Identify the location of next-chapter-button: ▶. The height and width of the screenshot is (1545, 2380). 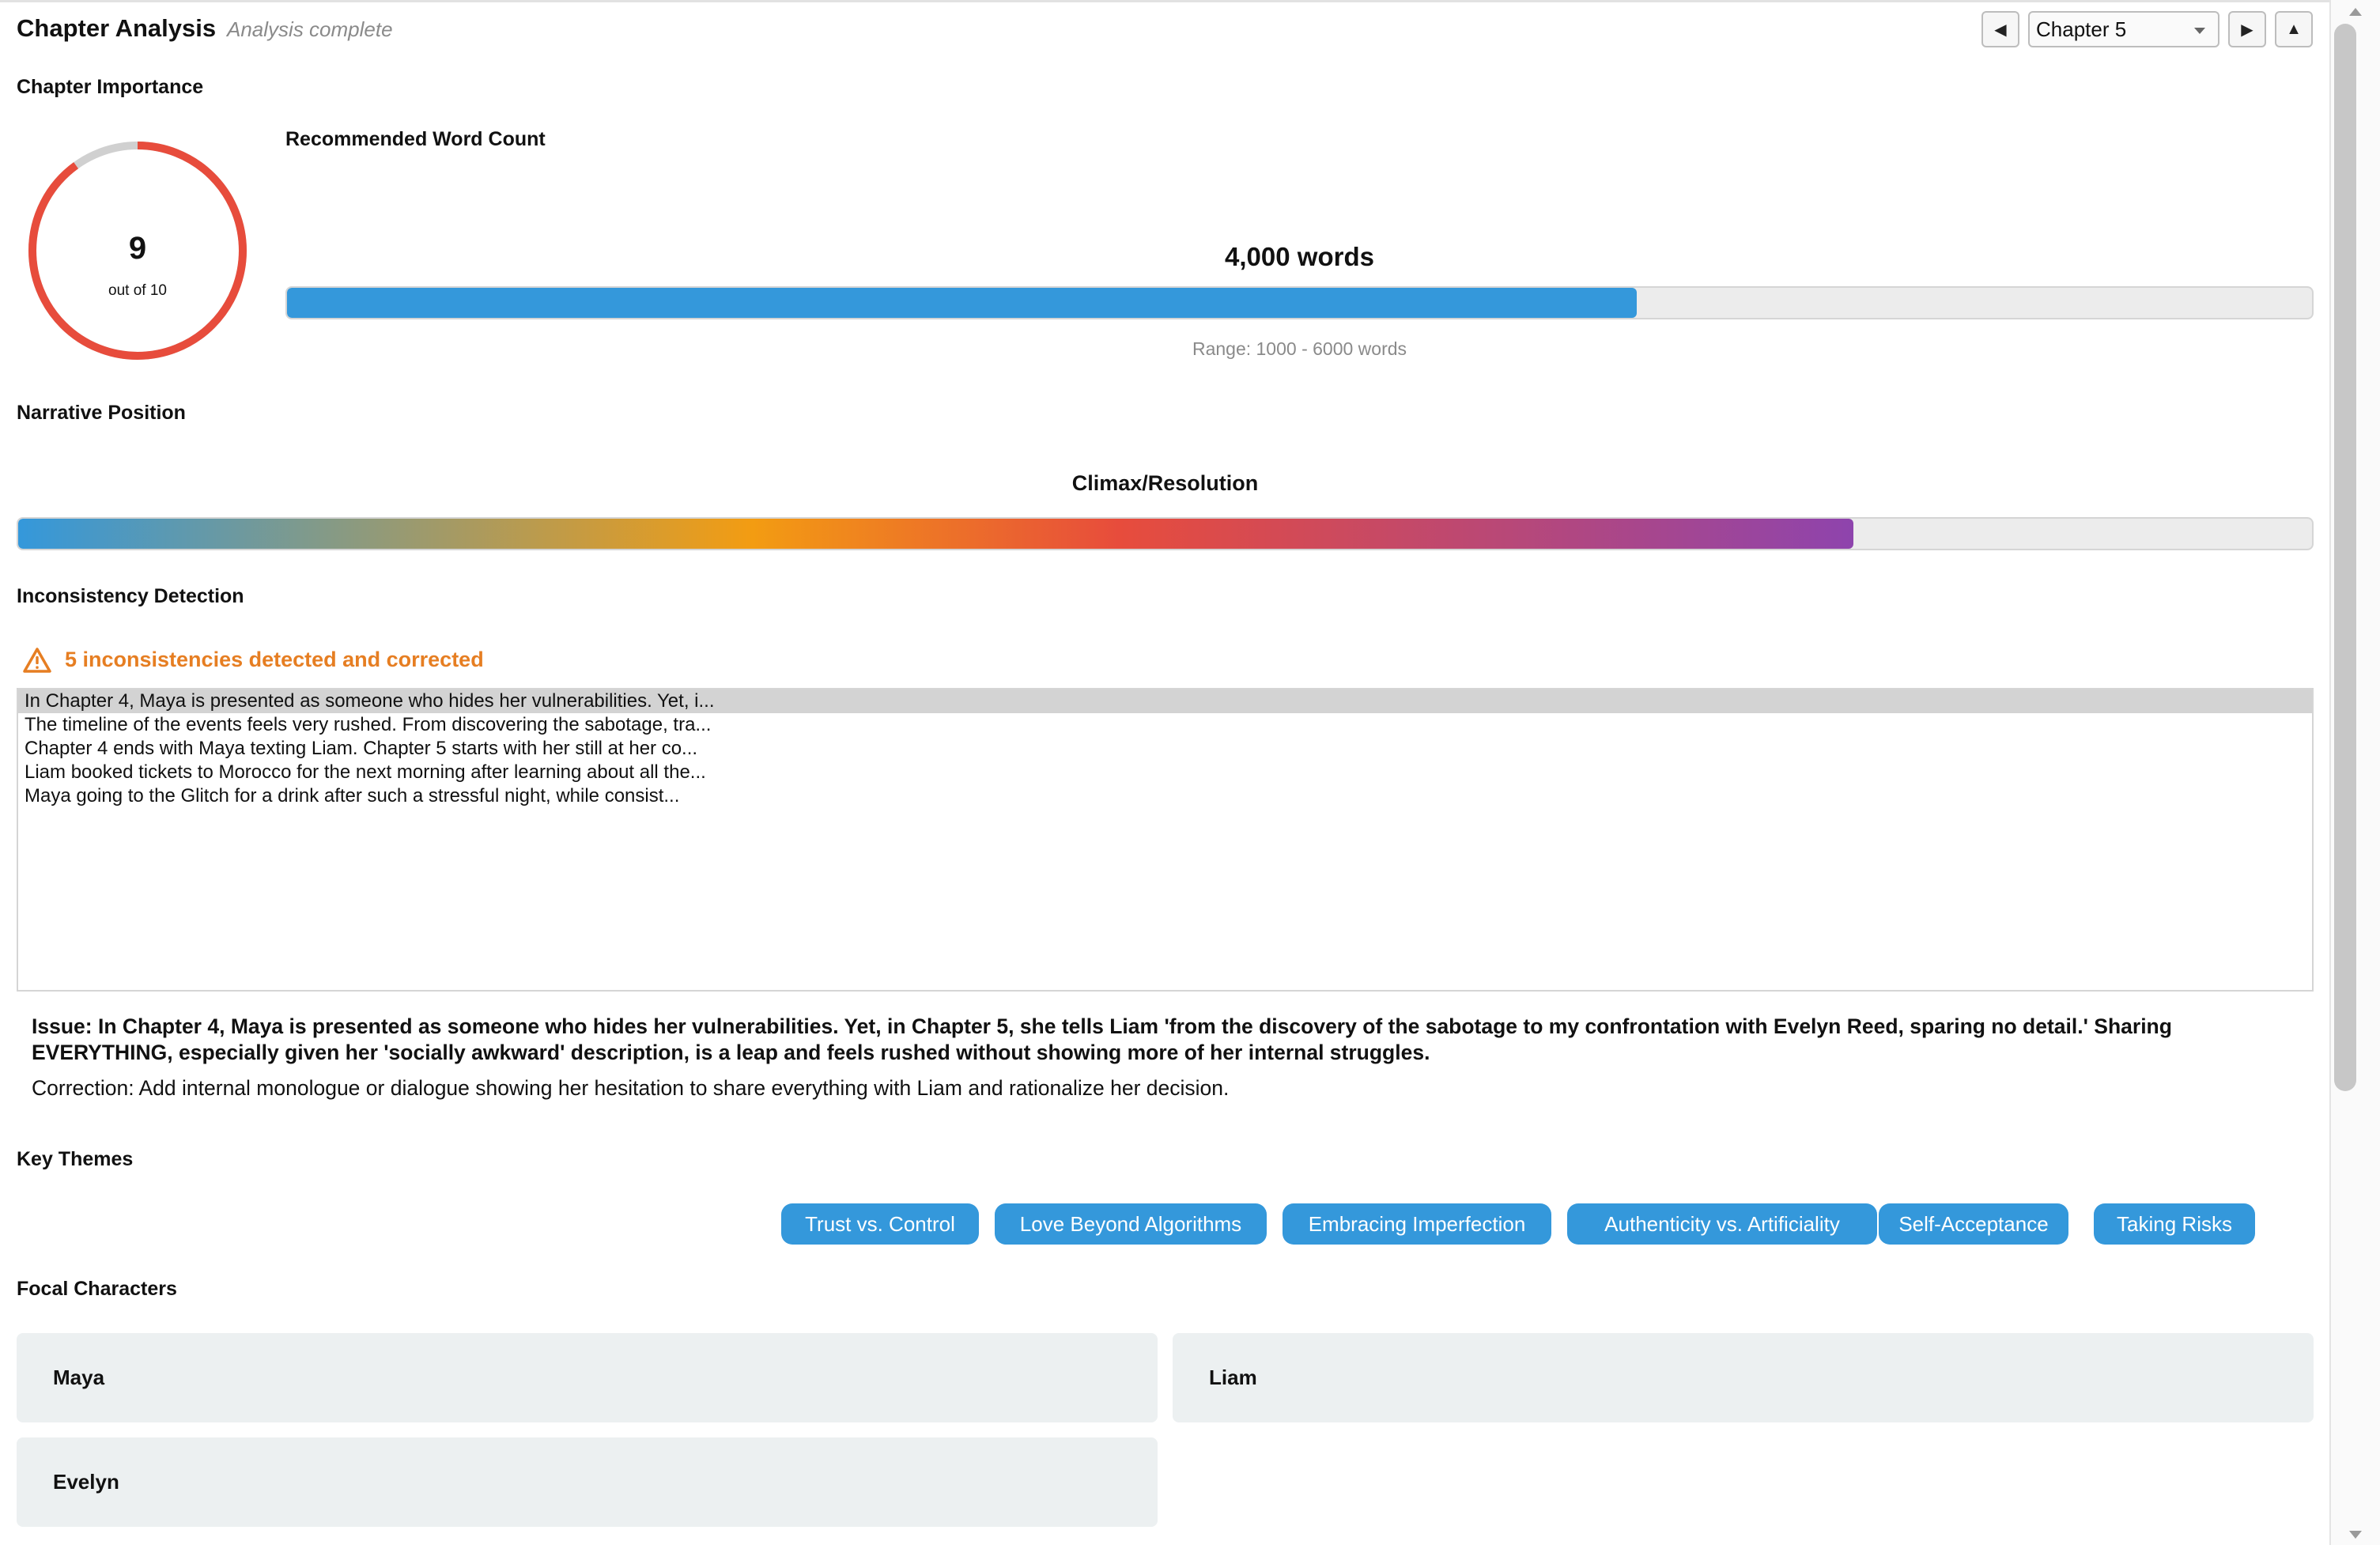
(2247, 29).